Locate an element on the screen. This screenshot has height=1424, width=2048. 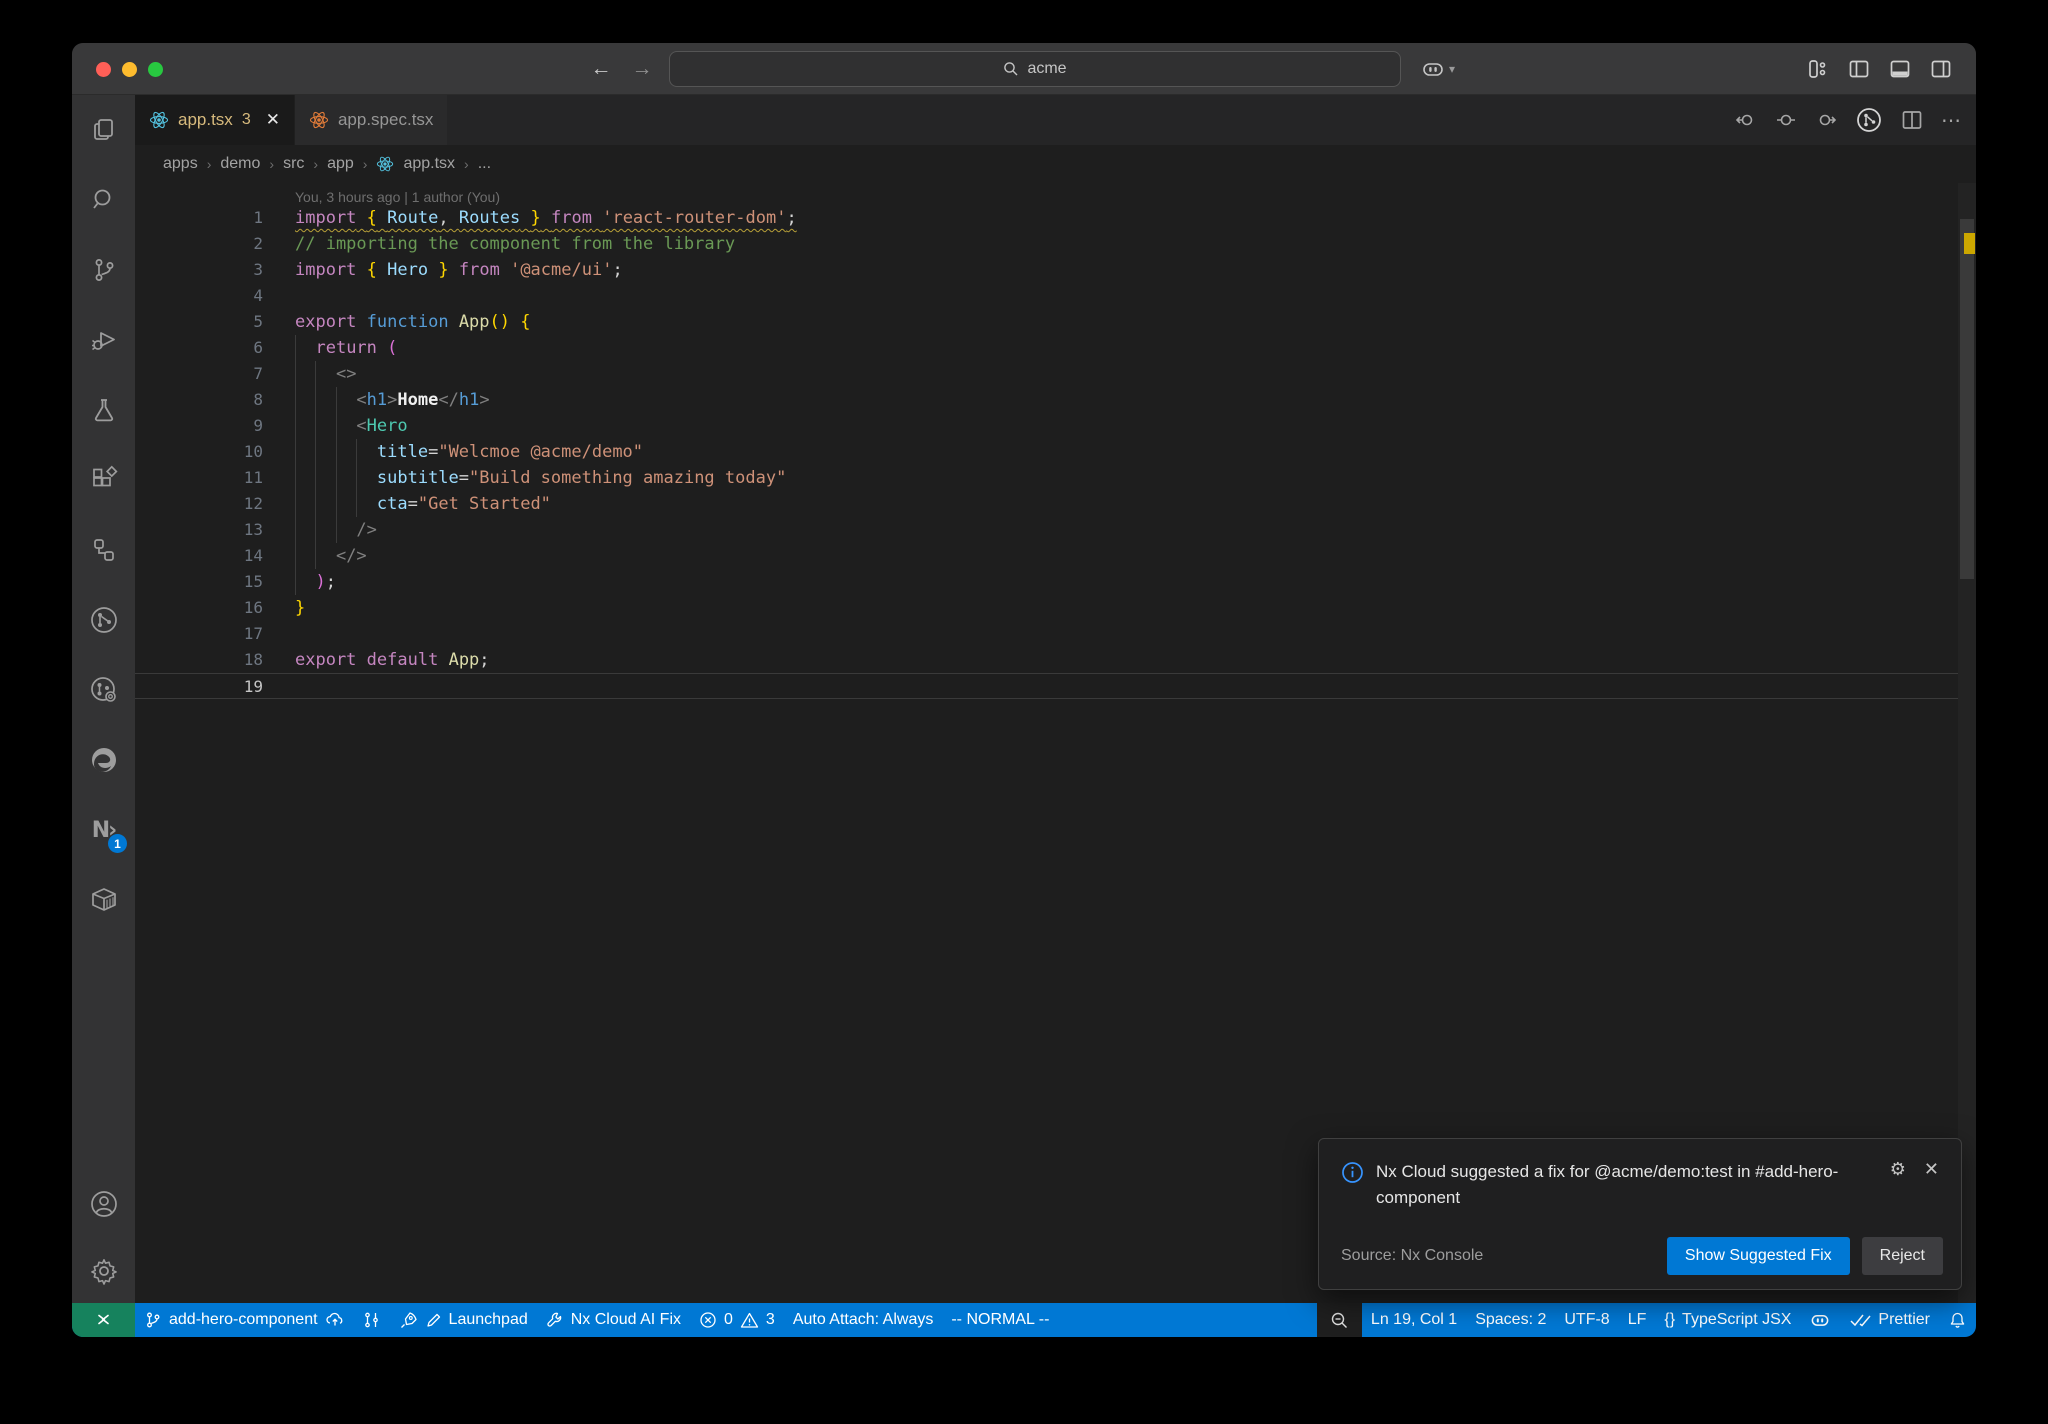
line-number: 15 is located at coordinates (253, 581).